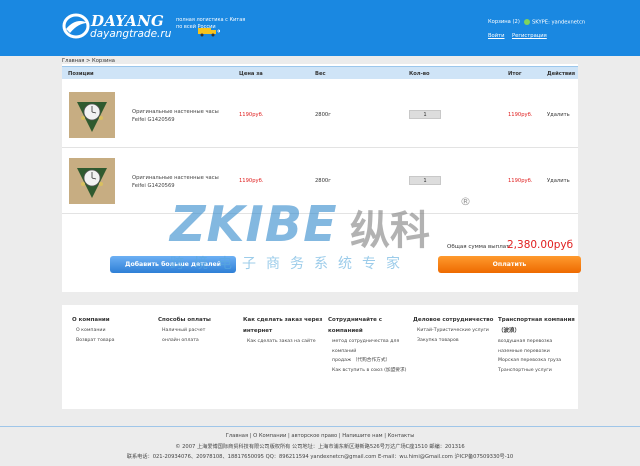 The height and width of the screenshot is (466, 640). What do you see at coordinates (465, 201) in the screenshot?
I see `watermark-registered: ®` at bounding box center [465, 201].